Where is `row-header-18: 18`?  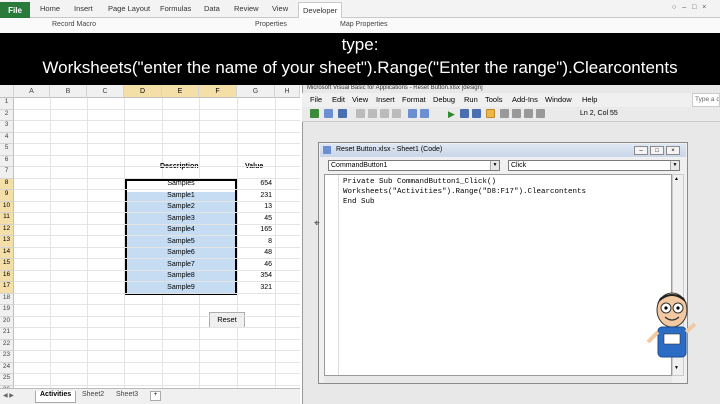 row-header-18: 18 is located at coordinates (7, 299).